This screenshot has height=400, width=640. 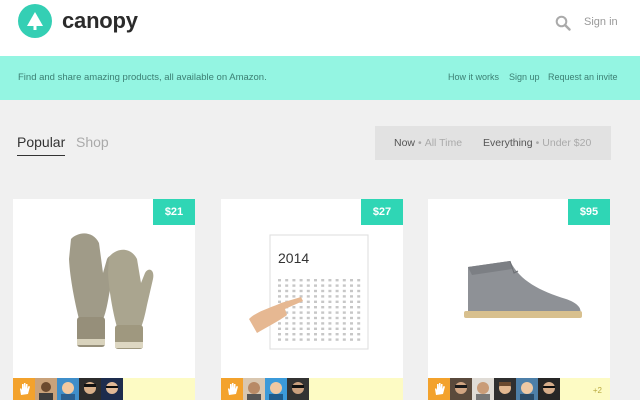 I want to click on search-icon, so click(x=563, y=23).